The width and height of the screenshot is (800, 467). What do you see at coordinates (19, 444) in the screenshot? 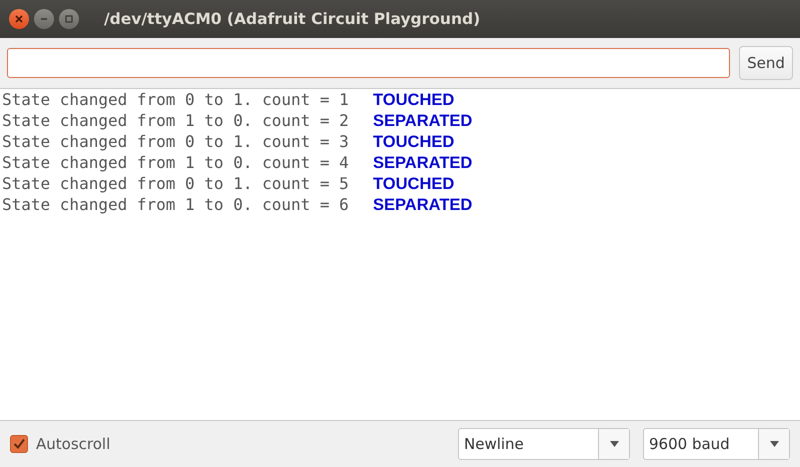
I see `autoscroll-checkbox` at bounding box center [19, 444].